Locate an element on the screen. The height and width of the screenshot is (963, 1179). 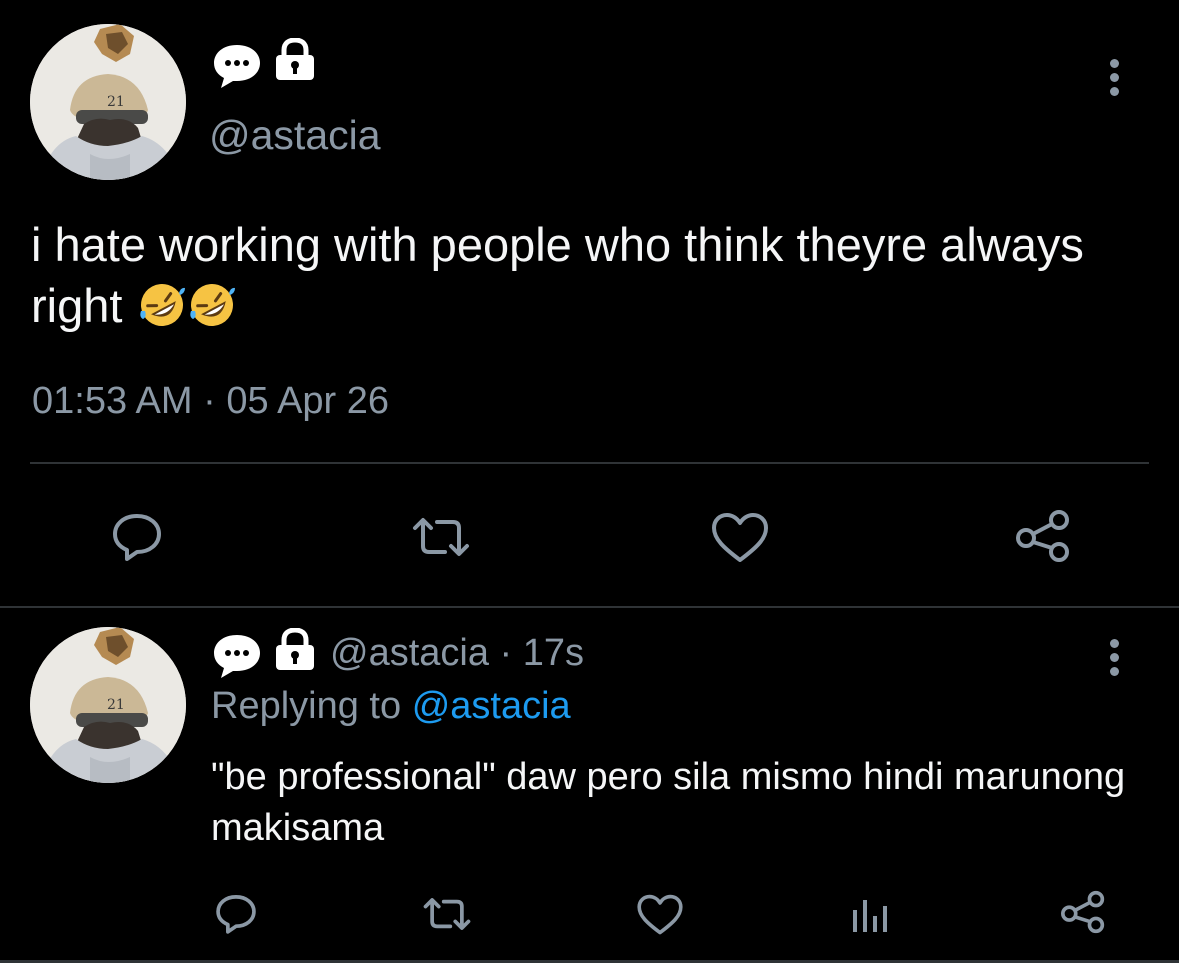
mention-link: @astacia is located at coordinates (491, 706).